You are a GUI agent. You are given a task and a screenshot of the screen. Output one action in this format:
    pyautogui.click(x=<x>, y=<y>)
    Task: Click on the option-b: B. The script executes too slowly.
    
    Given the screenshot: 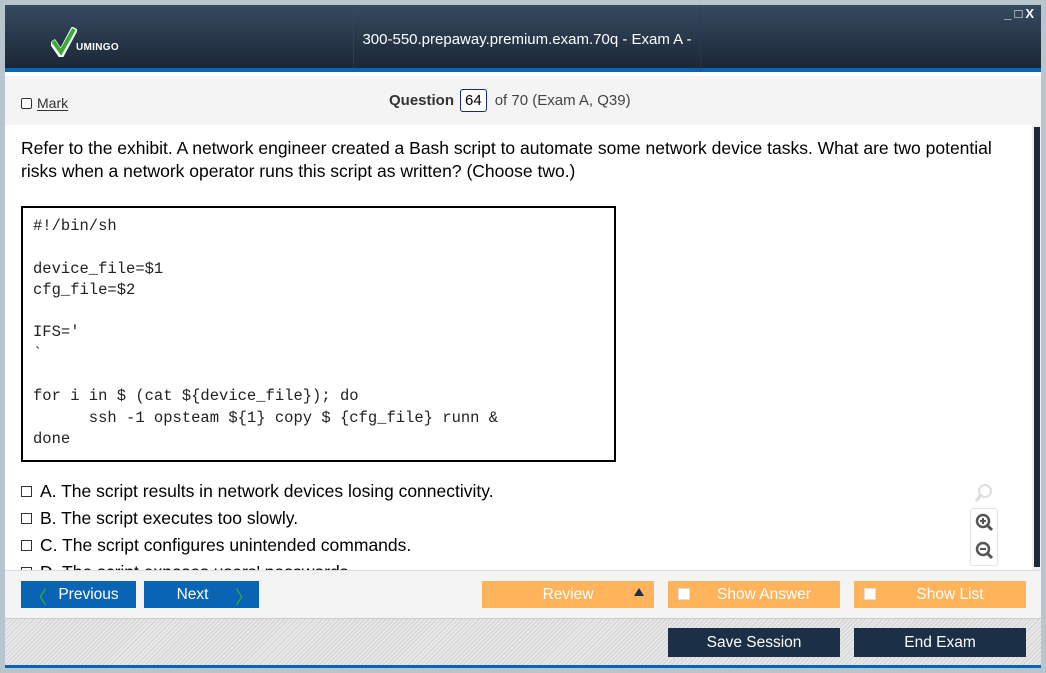 What is the action you would take?
    pyautogui.click(x=257, y=518)
    